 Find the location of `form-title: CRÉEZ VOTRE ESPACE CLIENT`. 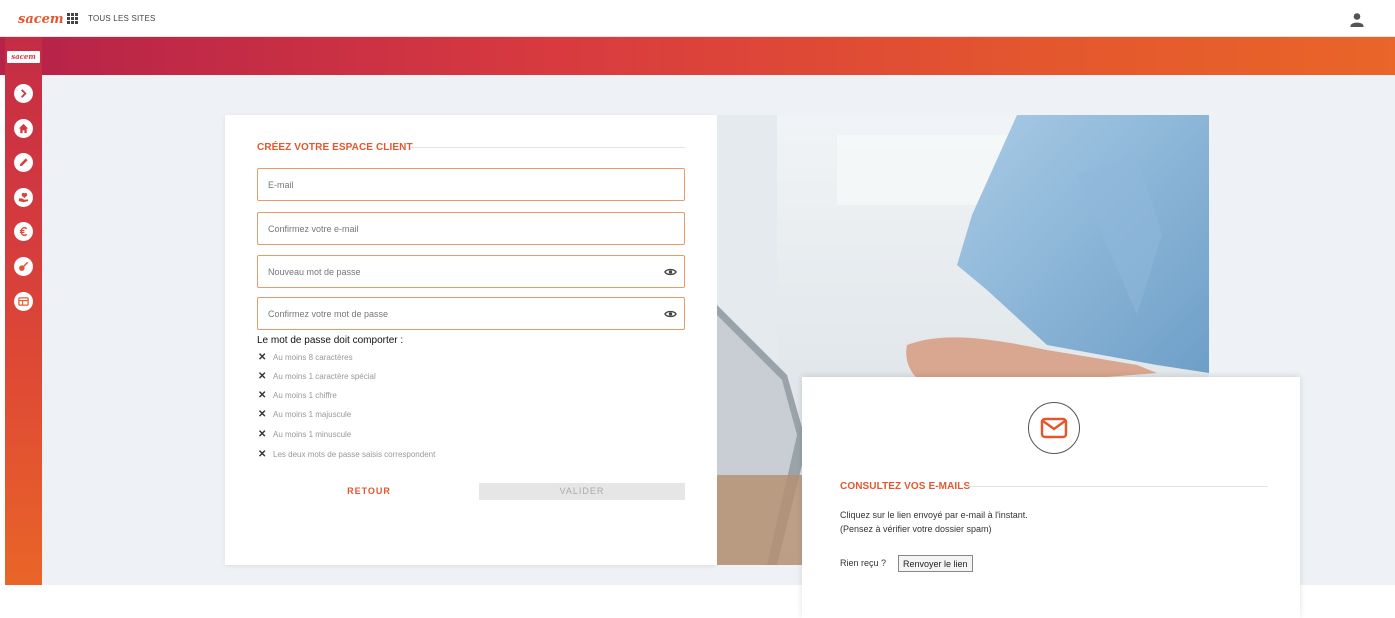

form-title: CRÉEZ VOTRE ESPACE CLIENT is located at coordinates (335, 147).